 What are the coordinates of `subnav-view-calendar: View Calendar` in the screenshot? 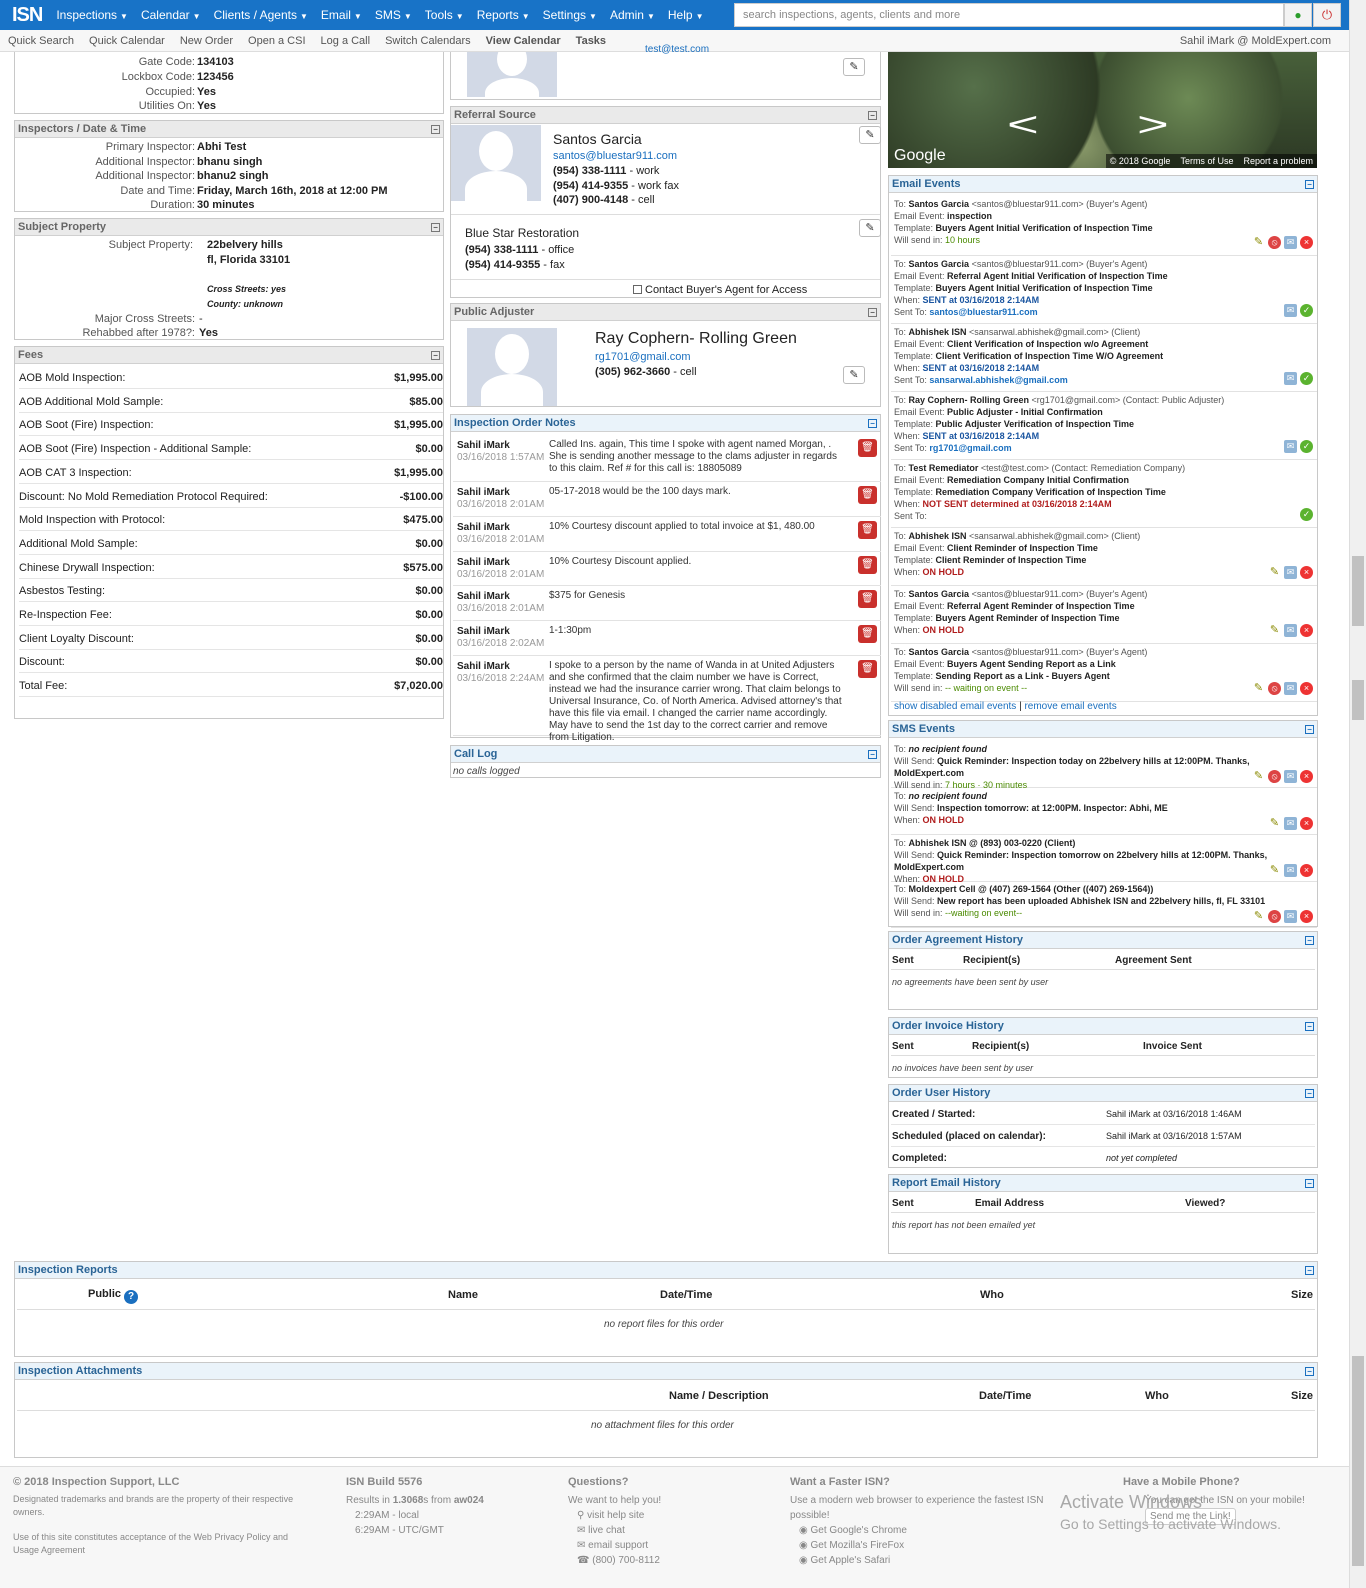 It's located at (523, 41).